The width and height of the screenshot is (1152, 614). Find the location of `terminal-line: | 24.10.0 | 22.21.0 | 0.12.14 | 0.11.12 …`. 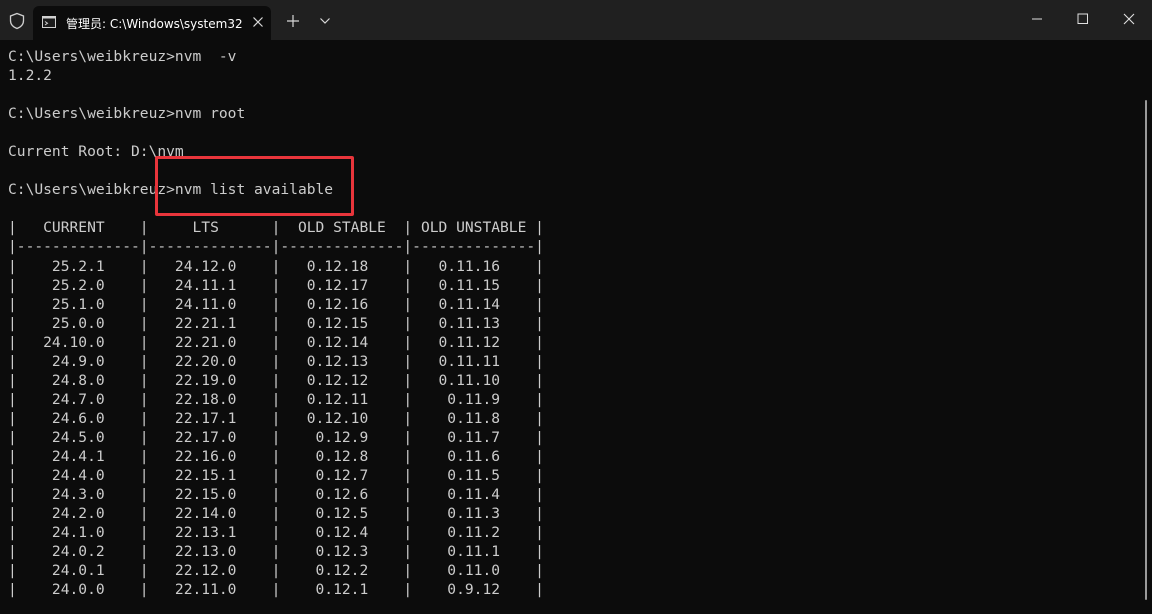

terminal-line: | 24.10.0 | 22.21.0 | 0.12.14 | 0.11.12 … is located at coordinates (276, 342).